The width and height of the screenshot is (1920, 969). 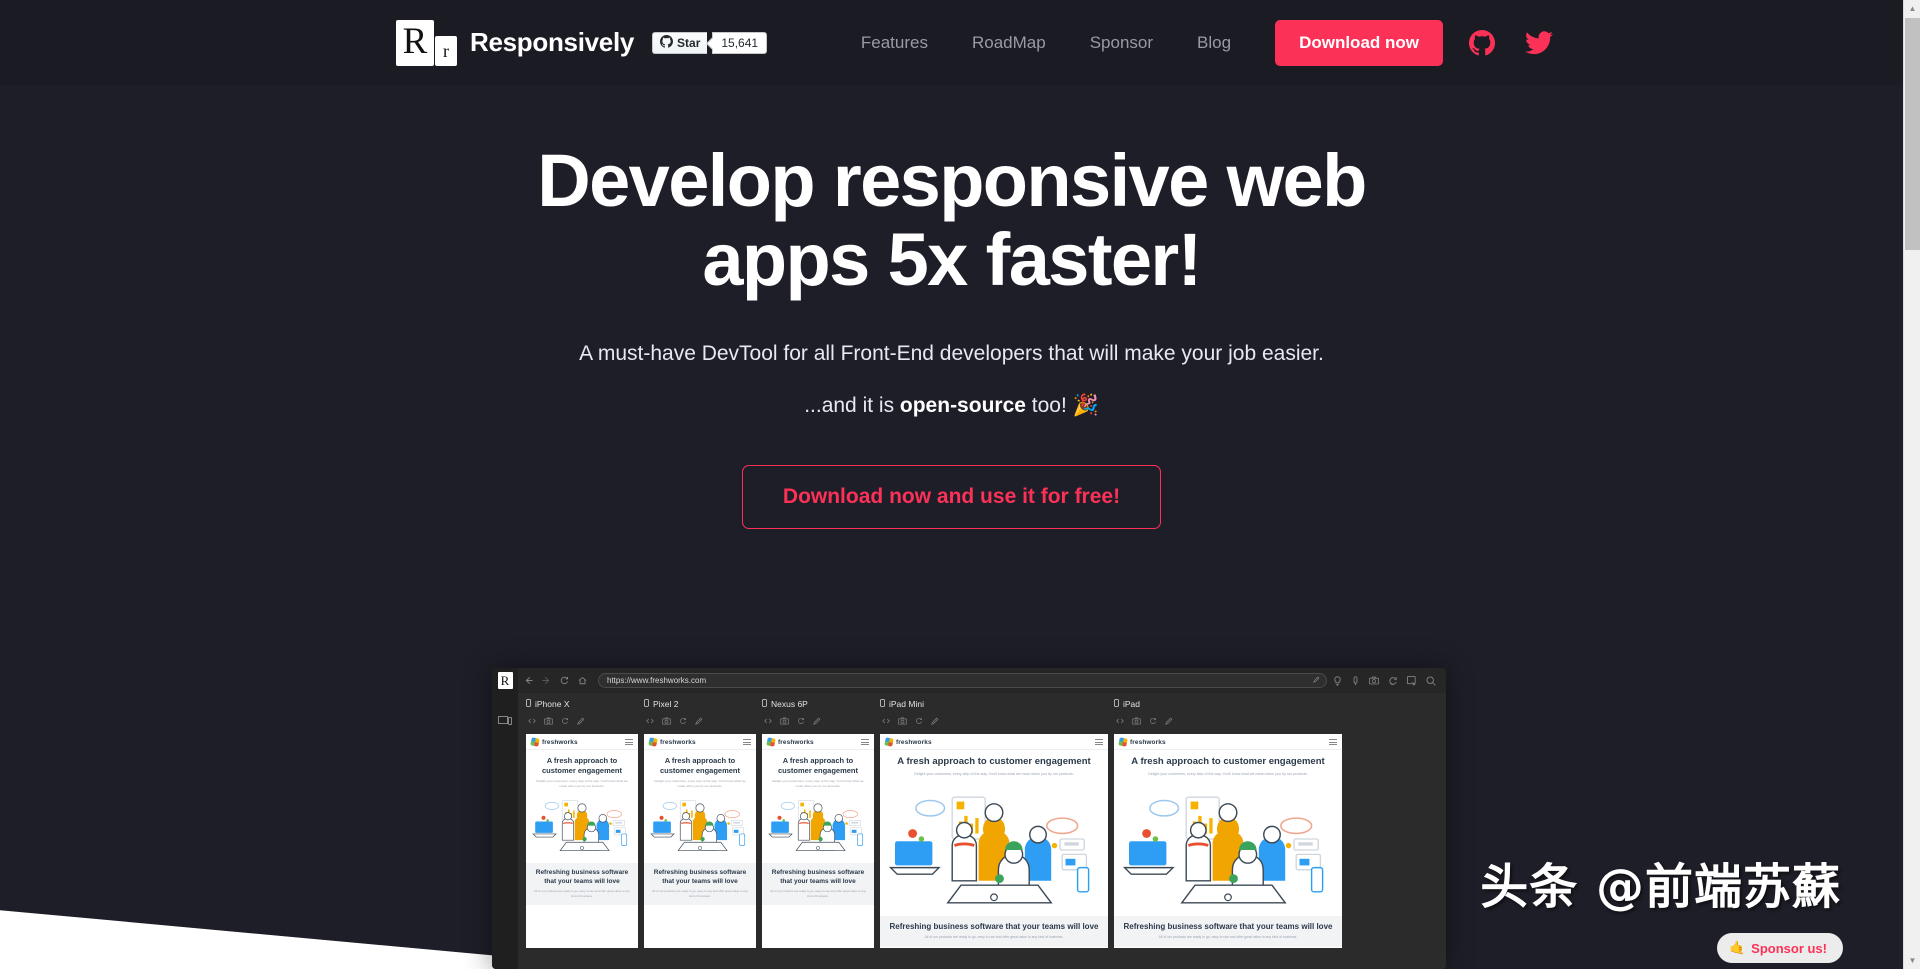 What do you see at coordinates (1779, 948) in the screenshot?
I see `sponsor-us-button: 🤙 Sponsor us!` at bounding box center [1779, 948].